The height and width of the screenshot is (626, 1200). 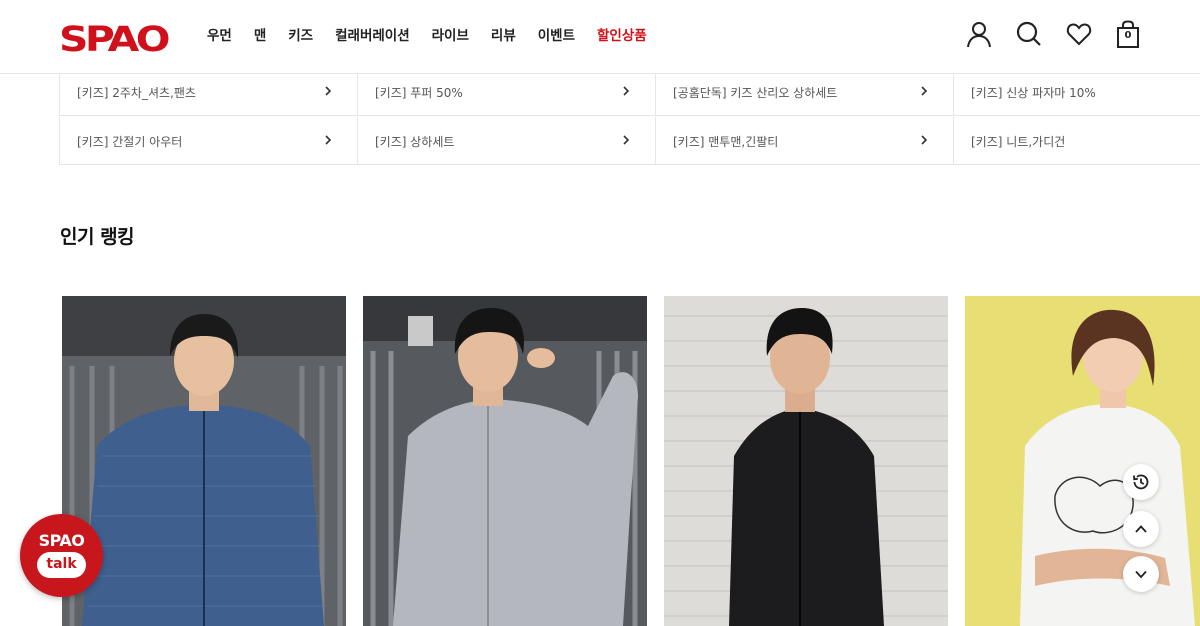 What do you see at coordinates (1018, 142) in the screenshot?
I see `category-label: [키즈] 니트,가디건` at bounding box center [1018, 142].